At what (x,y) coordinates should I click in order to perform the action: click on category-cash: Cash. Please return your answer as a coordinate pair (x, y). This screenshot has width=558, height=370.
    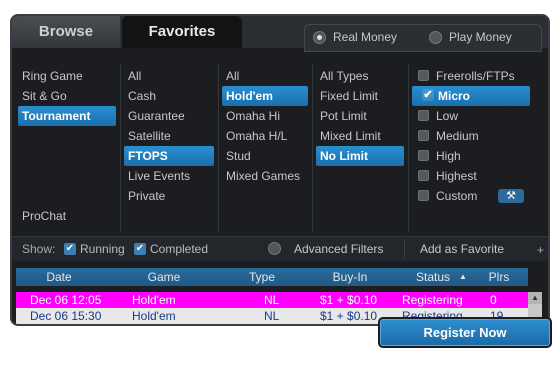
    Looking at the image, I should click on (142, 96).